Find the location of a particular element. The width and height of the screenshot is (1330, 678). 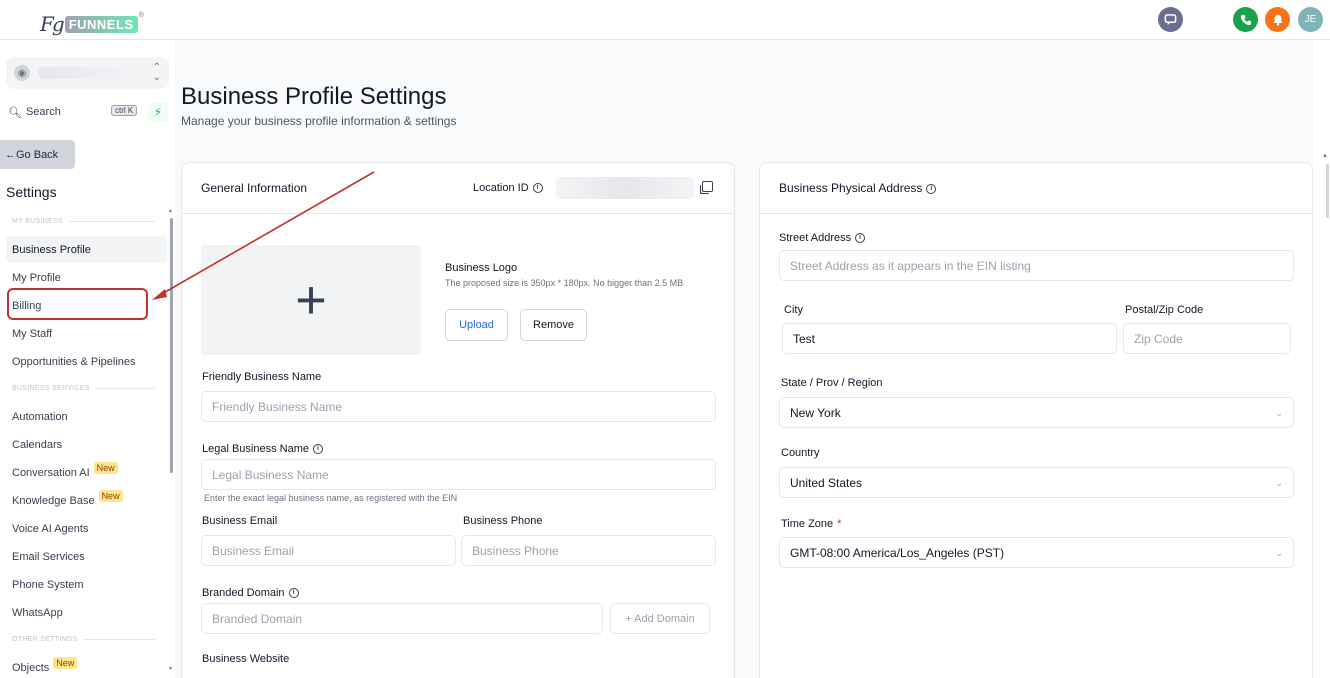

sidebar-item-label: Voice AI Agents is located at coordinates (50, 528).